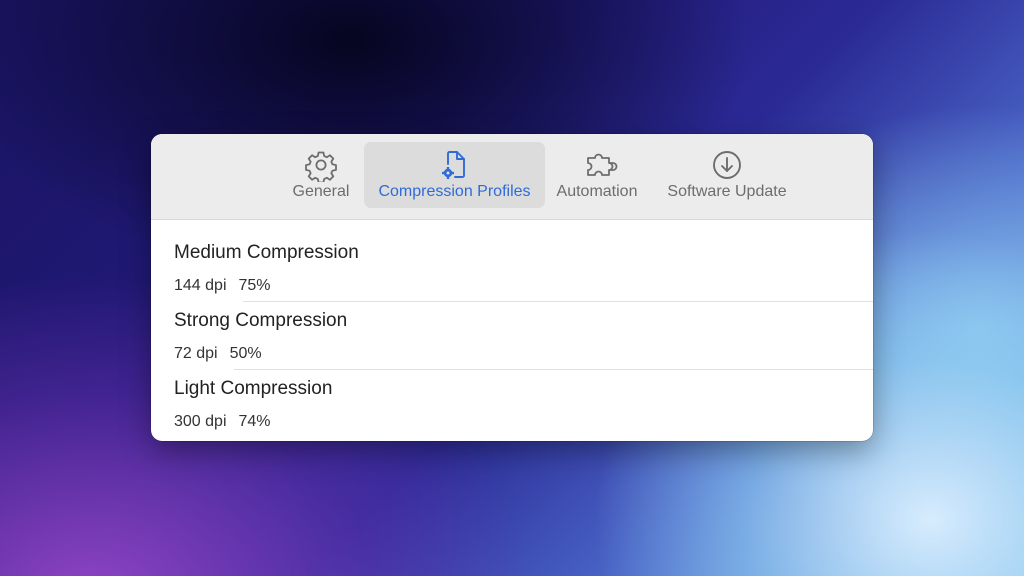  I want to click on tab-software-update-label: Software Update, so click(727, 191).